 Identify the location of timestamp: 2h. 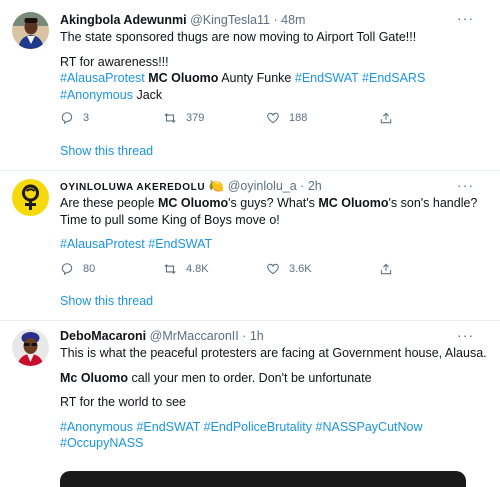
(315, 186).